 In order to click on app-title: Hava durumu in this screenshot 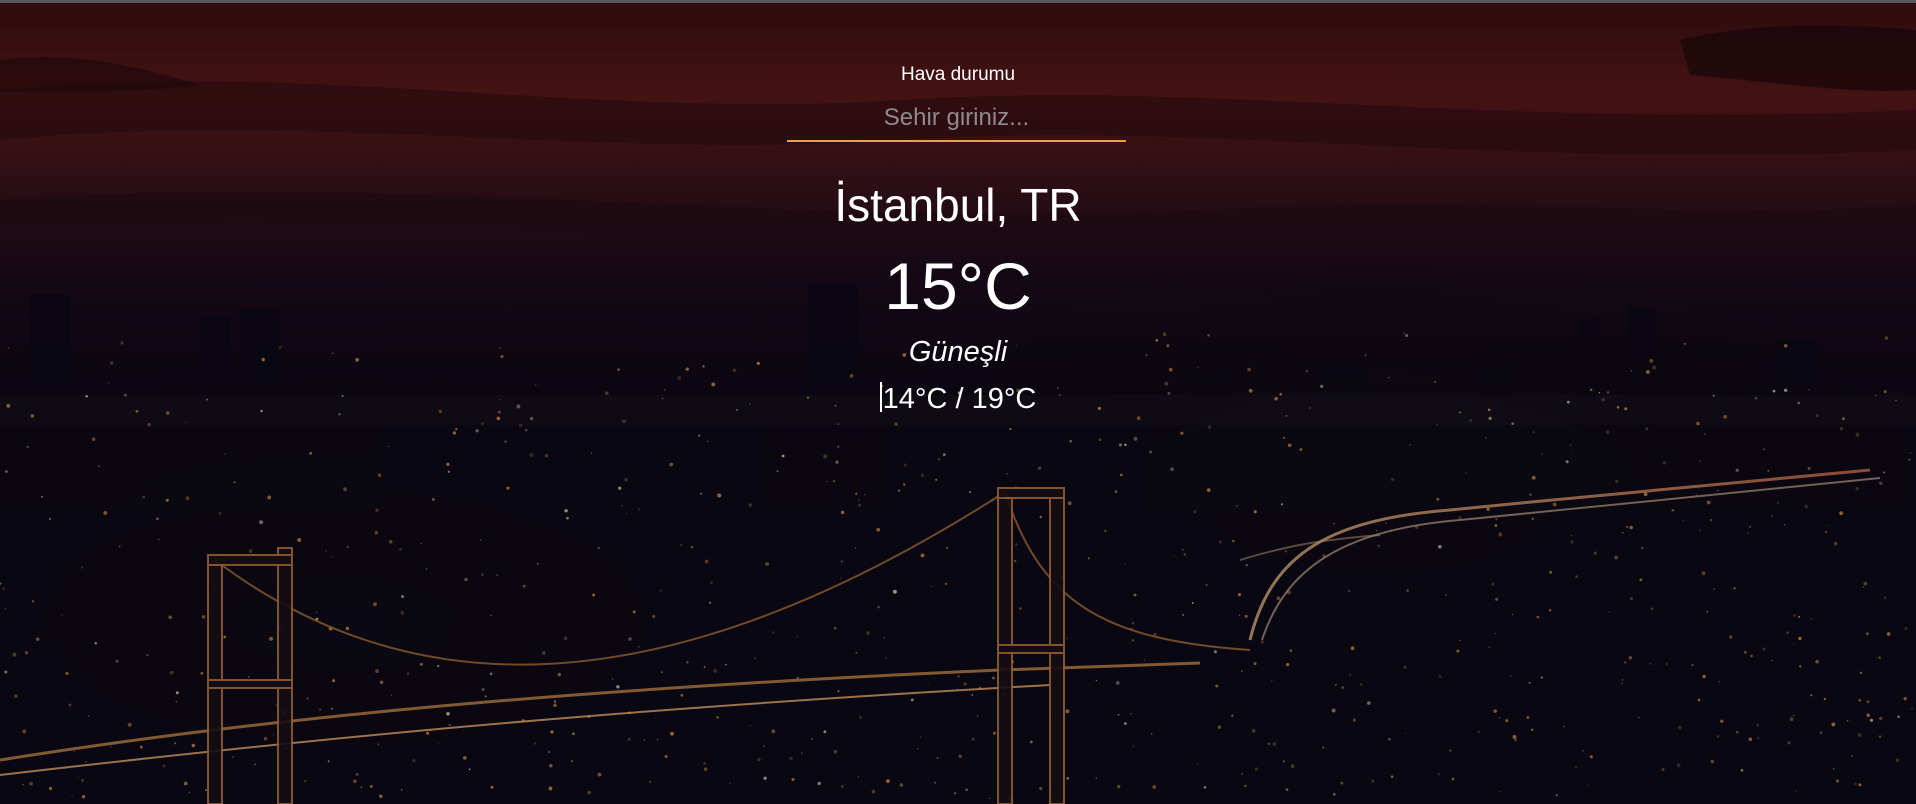, I will do `click(958, 74)`.